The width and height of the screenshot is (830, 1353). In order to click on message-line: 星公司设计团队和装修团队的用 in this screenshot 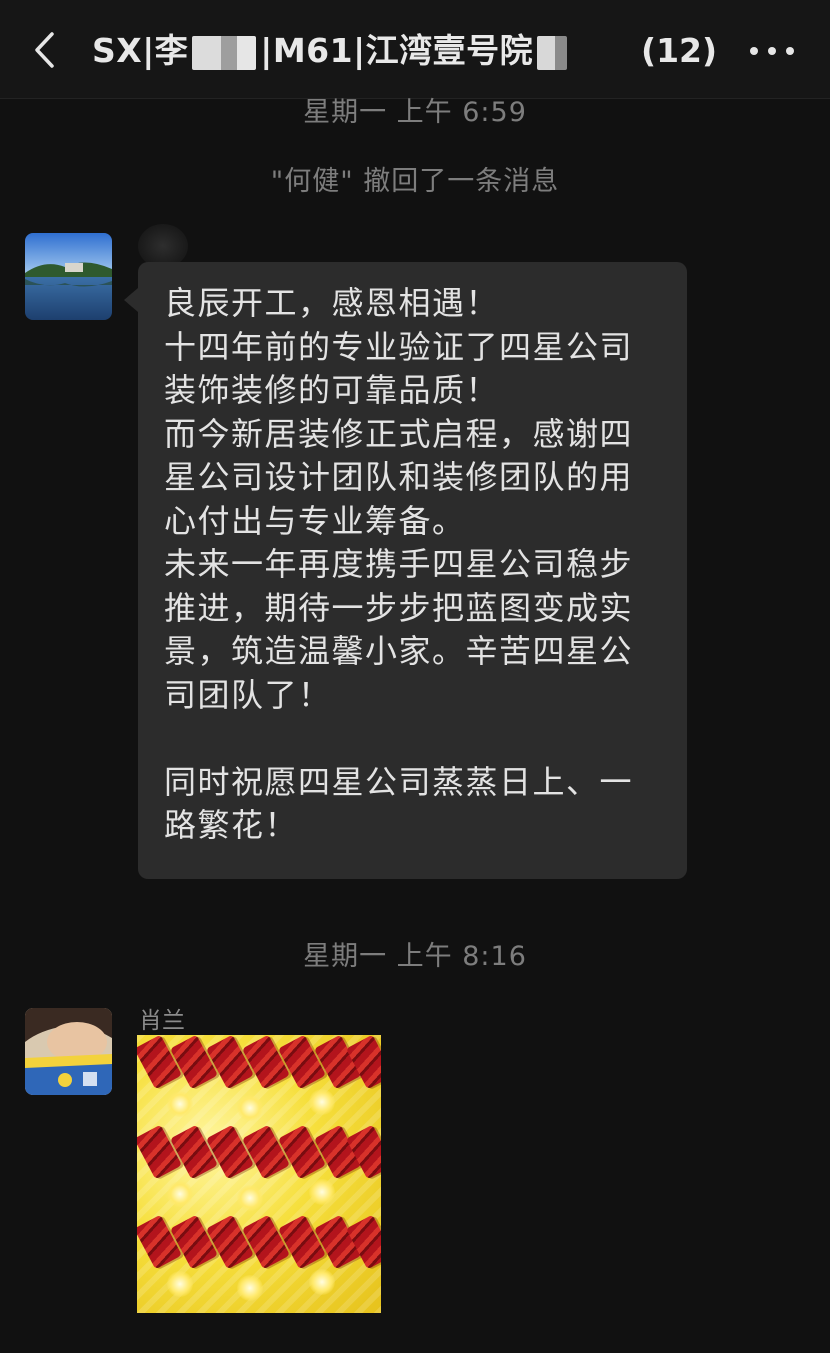, I will do `click(399, 477)`.